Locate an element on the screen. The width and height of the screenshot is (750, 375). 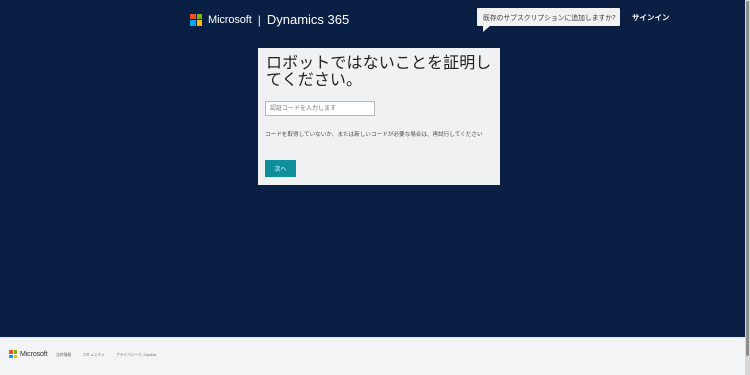
footer-link-community: コミュニティ is located at coordinates (93, 355).